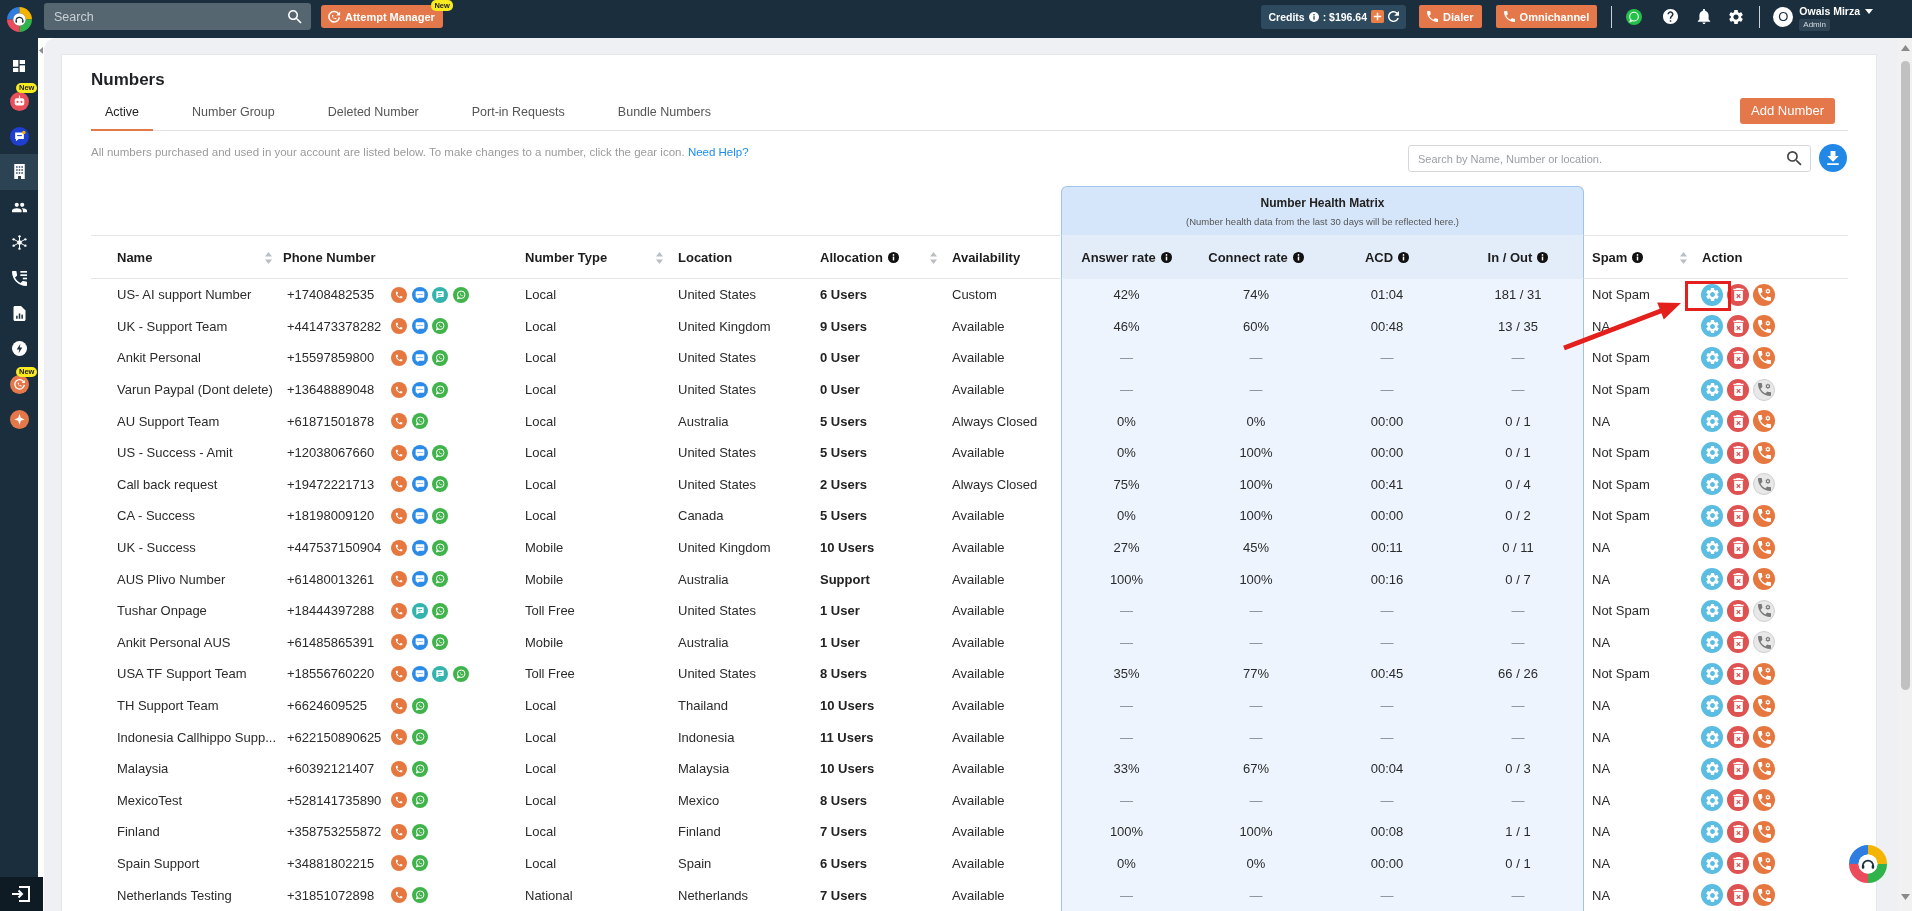 This screenshot has width=1912, height=911. I want to click on bell-icon, so click(1704, 16).